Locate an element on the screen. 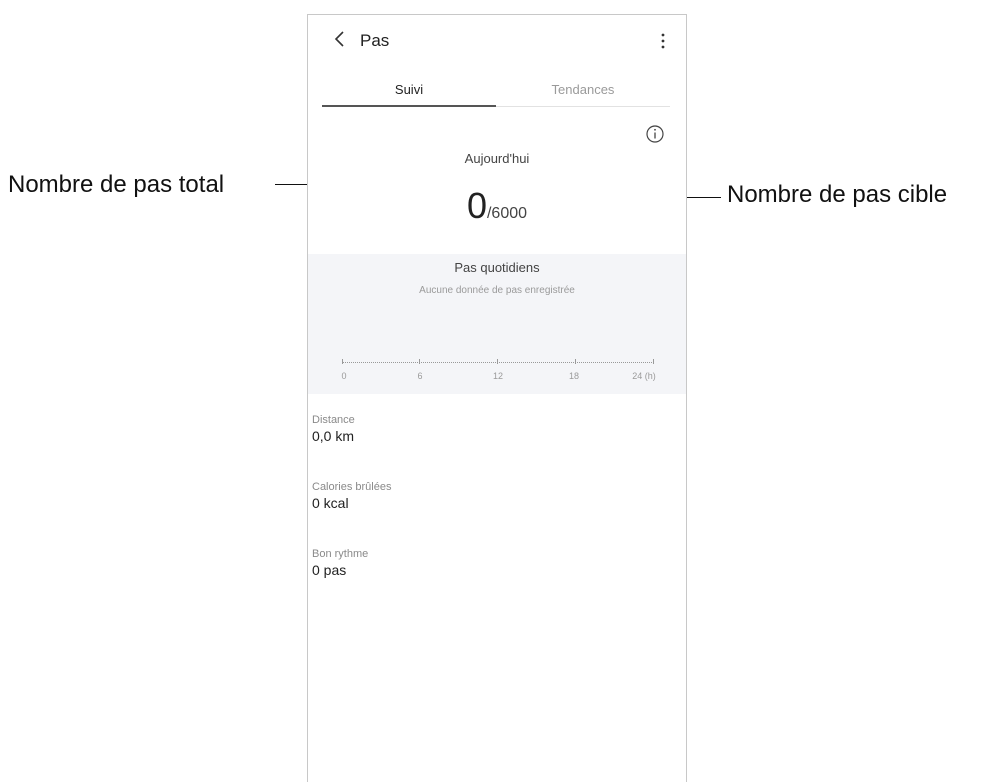 This screenshot has width=985, height=782. info-icon is located at coordinates (655, 134).